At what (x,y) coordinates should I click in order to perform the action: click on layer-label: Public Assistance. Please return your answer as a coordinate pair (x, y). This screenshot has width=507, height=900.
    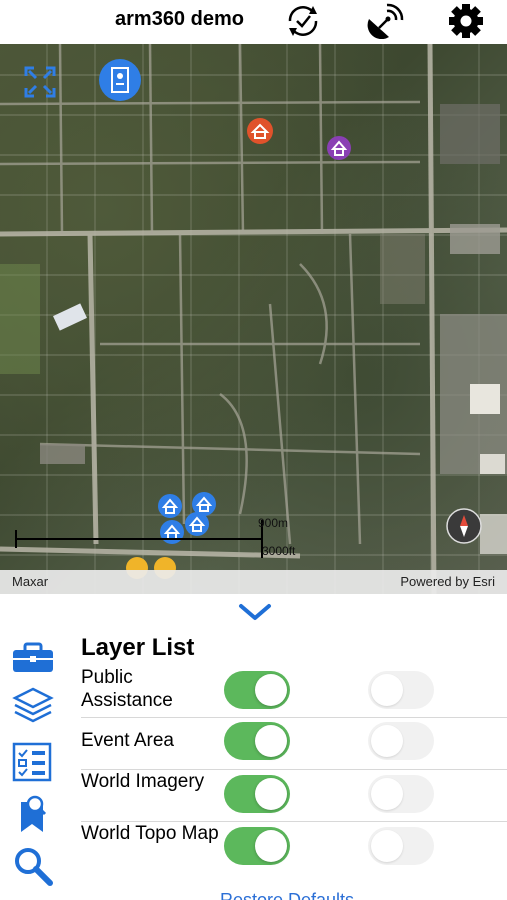
    Looking at the image, I should click on (127, 689).